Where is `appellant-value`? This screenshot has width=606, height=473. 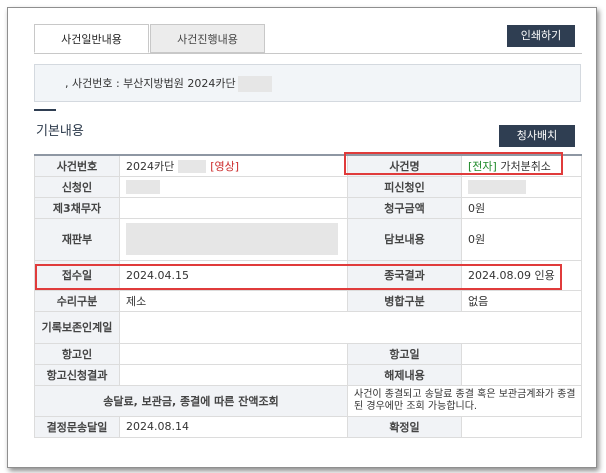 appellant-value is located at coordinates (233, 353).